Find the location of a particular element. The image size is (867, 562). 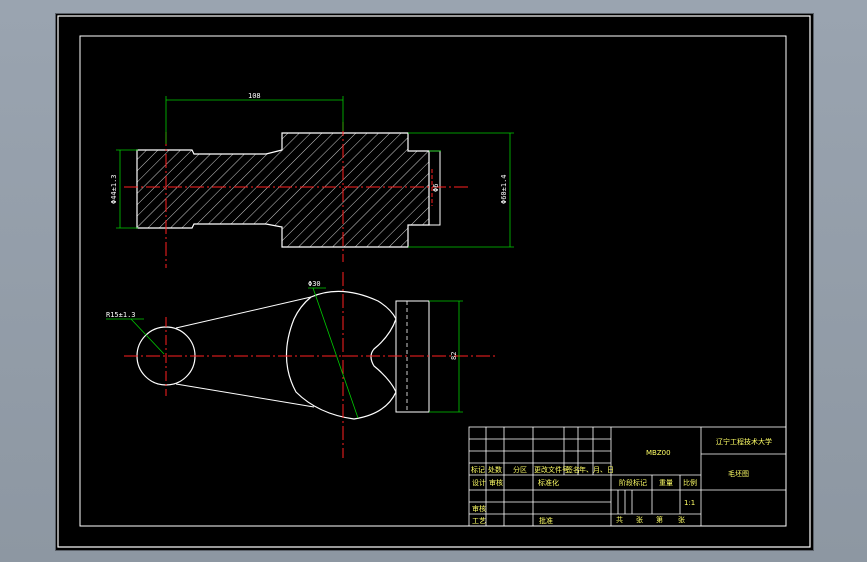

label-scale: 比例 is located at coordinates (690, 482).